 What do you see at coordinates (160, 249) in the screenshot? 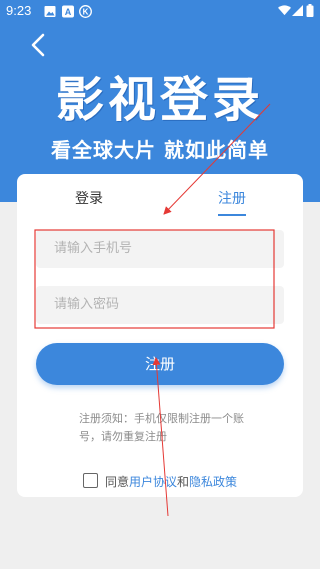
I see `phone-input: 请输入手机号` at bounding box center [160, 249].